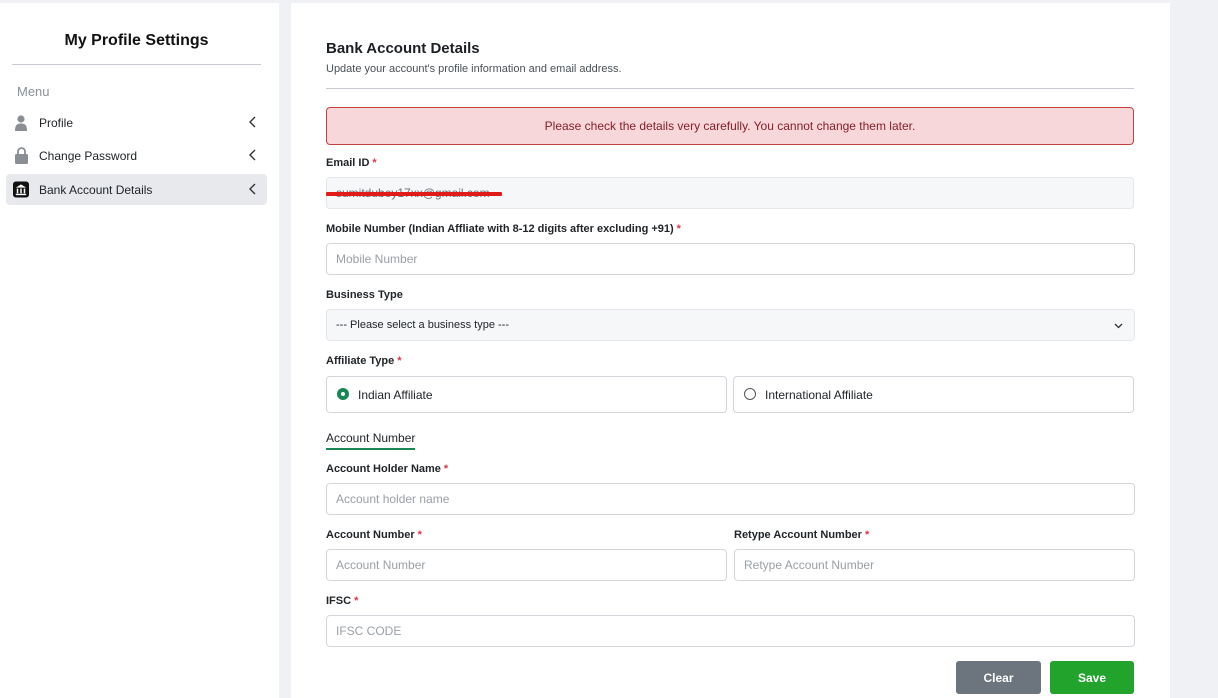 This screenshot has width=1218, height=698. Describe the element at coordinates (819, 394) in the screenshot. I see `radio-label: International Affiliate` at that location.